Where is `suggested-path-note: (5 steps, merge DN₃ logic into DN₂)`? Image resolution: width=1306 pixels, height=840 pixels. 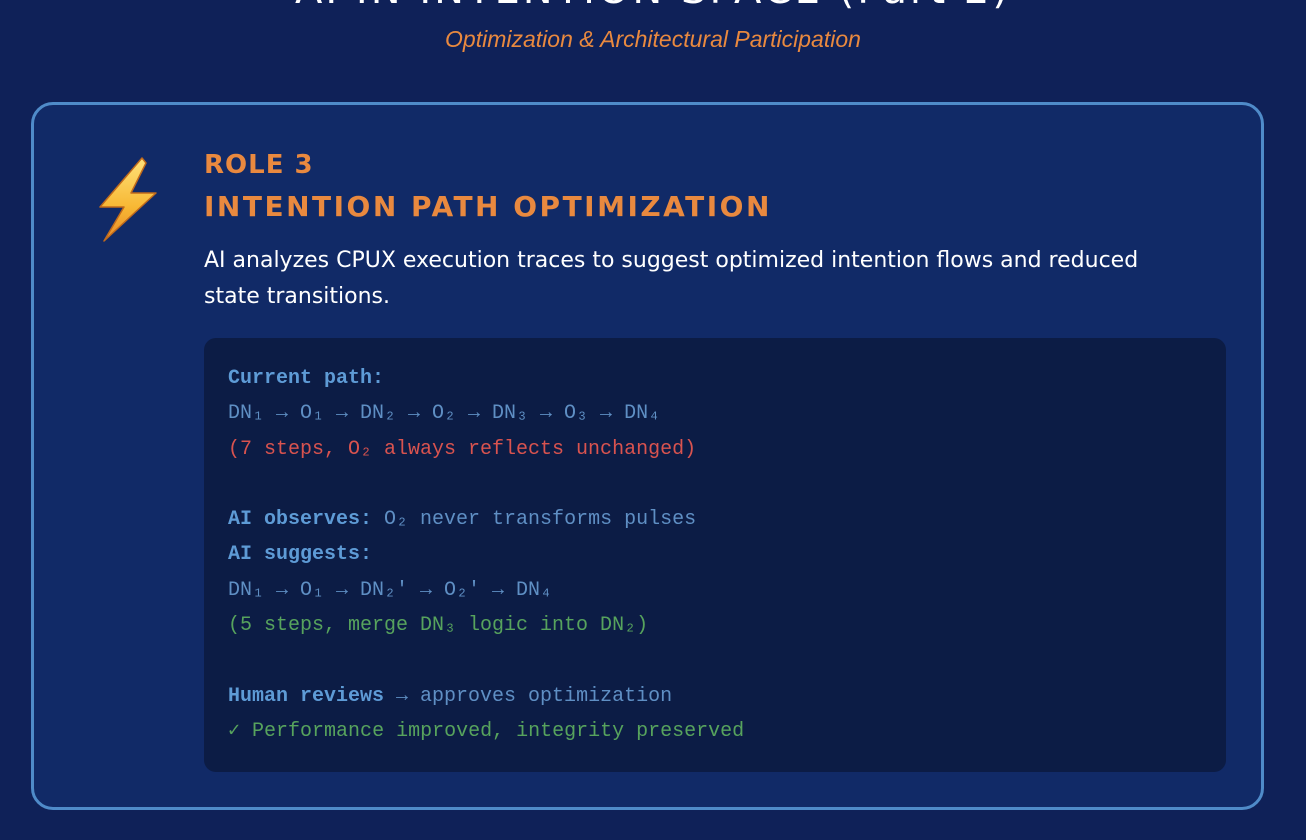 suggested-path-note: (5 steps, merge DN₃ logic into DN₂) is located at coordinates (438, 626).